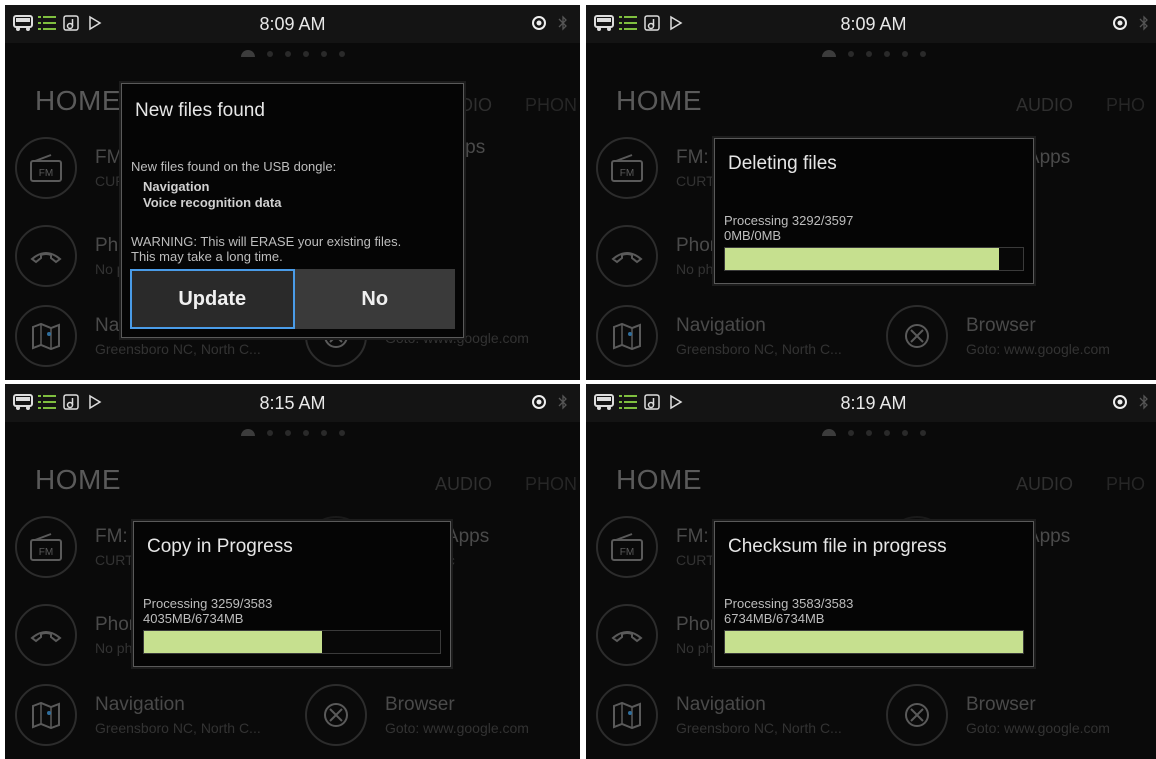 Image resolution: width=1156 pixels, height=759 pixels. I want to click on clock: 8:15 AM, so click(292, 403).